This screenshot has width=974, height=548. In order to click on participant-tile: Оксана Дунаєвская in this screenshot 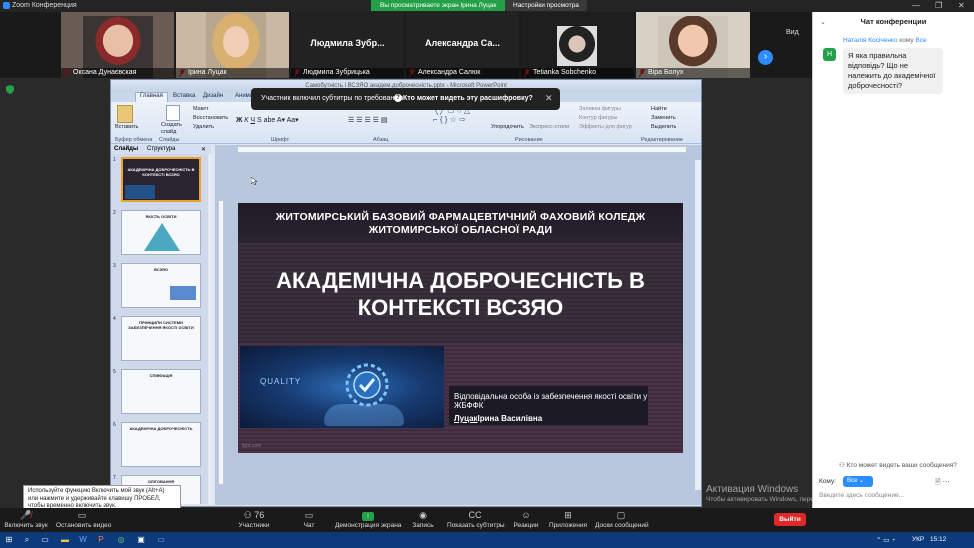, I will do `click(117, 45)`.